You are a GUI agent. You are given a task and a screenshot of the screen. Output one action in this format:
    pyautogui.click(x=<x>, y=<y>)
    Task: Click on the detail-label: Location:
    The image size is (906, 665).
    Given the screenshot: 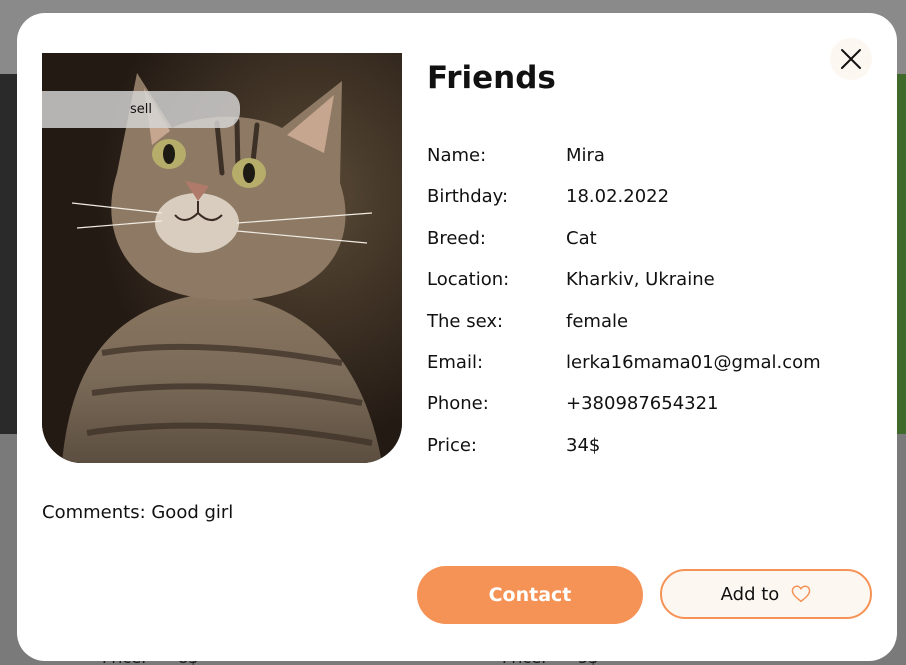 What is the action you would take?
    pyautogui.click(x=468, y=280)
    